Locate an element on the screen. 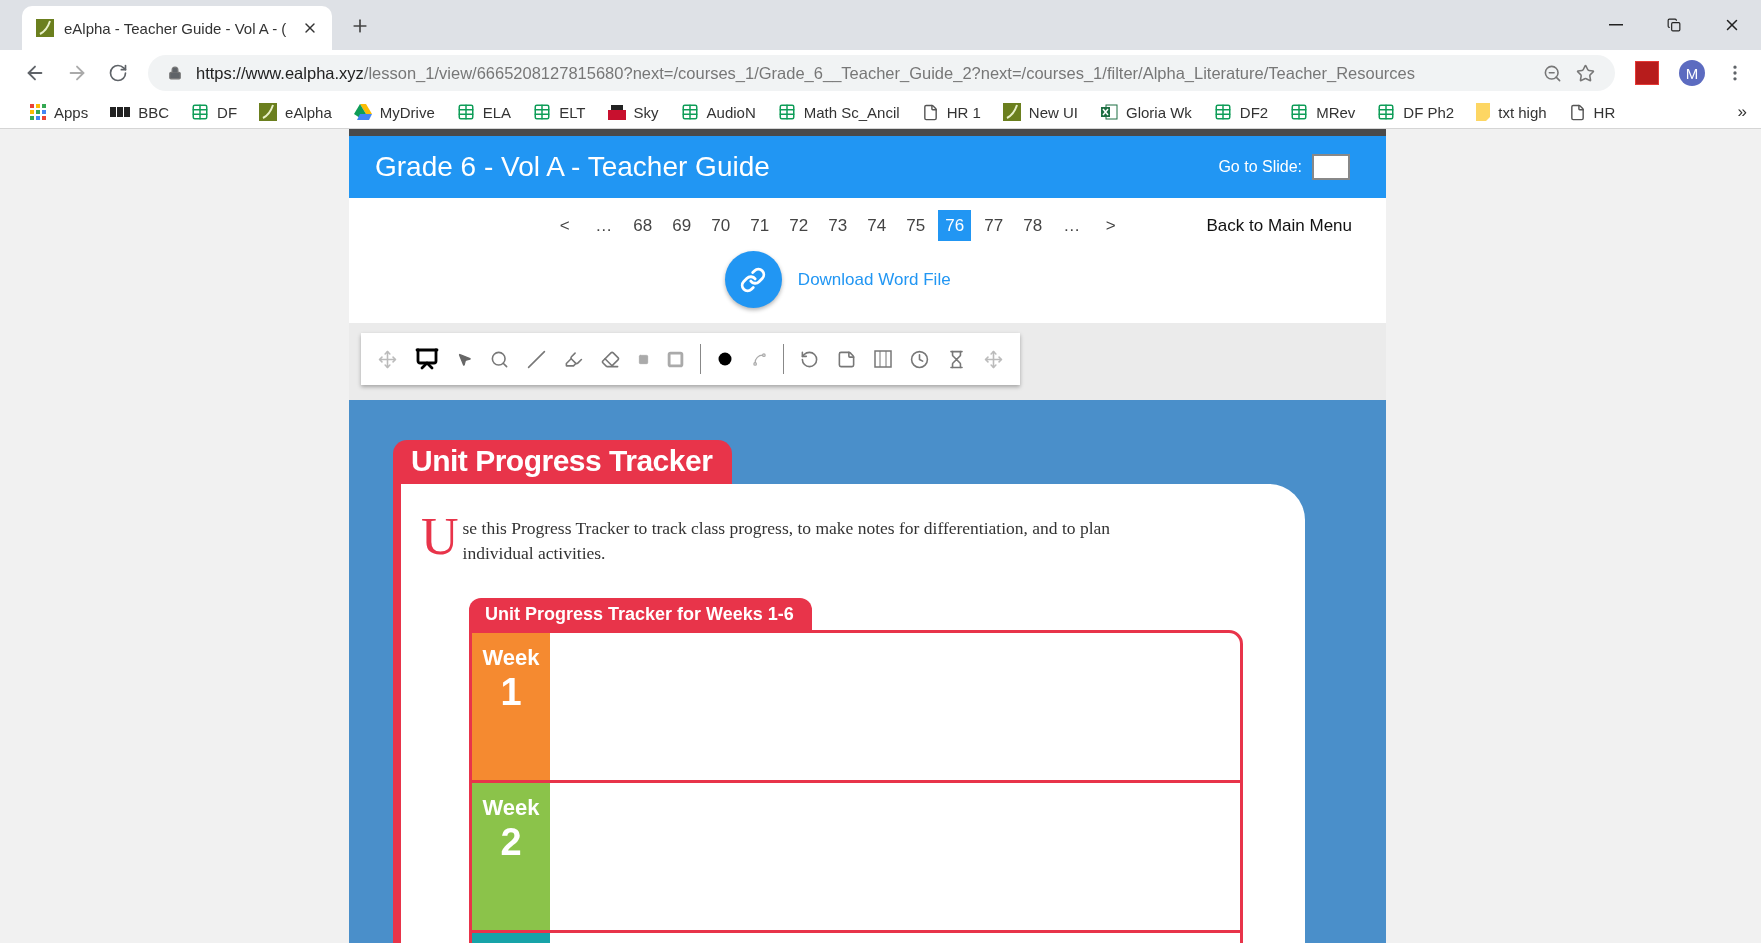  pen-icon is located at coordinates (537, 359).